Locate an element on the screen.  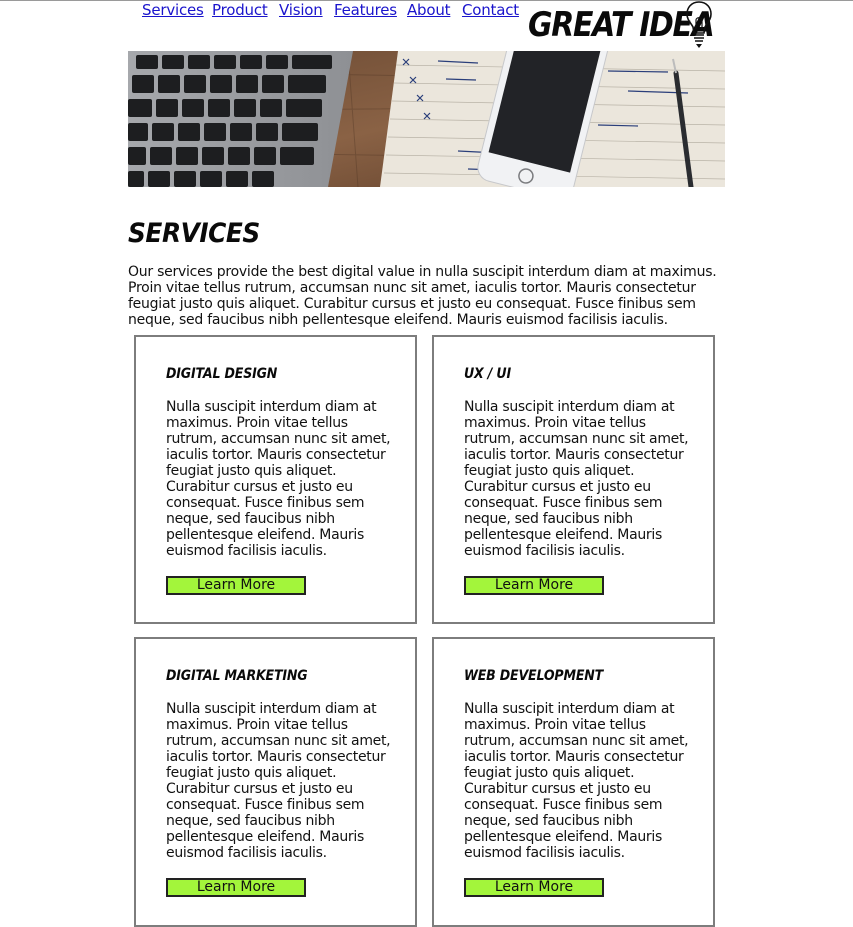
nav-link-product: Product is located at coordinates (240, 10).